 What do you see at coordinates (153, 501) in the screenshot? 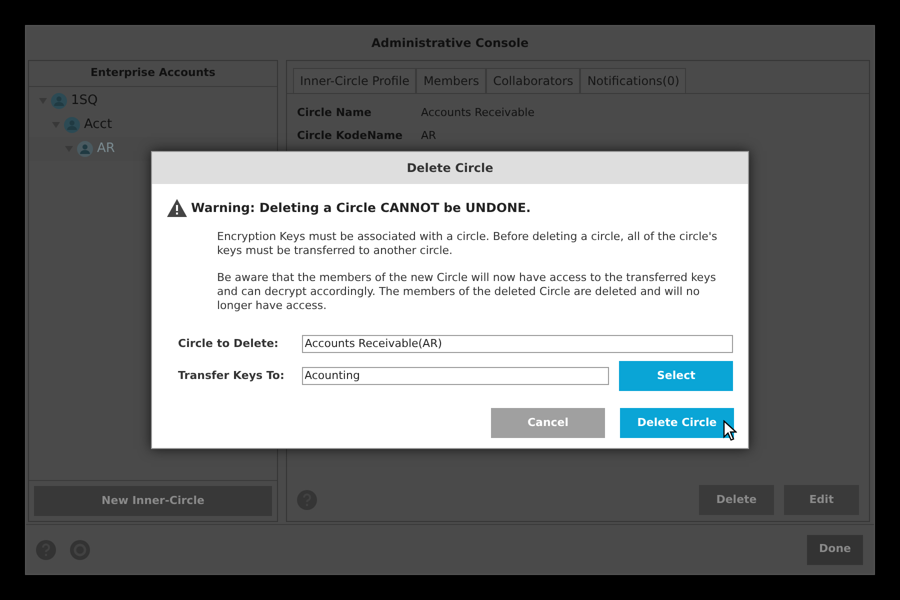
I see `new-inner-circle-button: New Inner-Circle` at bounding box center [153, 501].